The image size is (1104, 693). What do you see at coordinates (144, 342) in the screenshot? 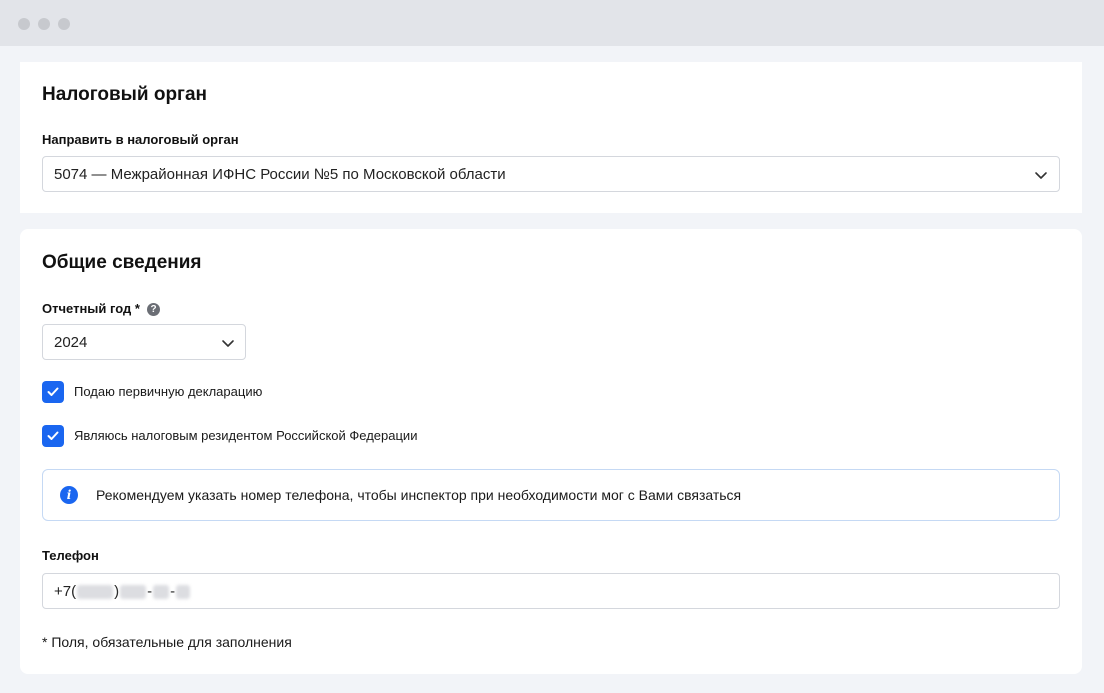
I see `reporting-year-select: 2024` at bounding box center [144, 342].